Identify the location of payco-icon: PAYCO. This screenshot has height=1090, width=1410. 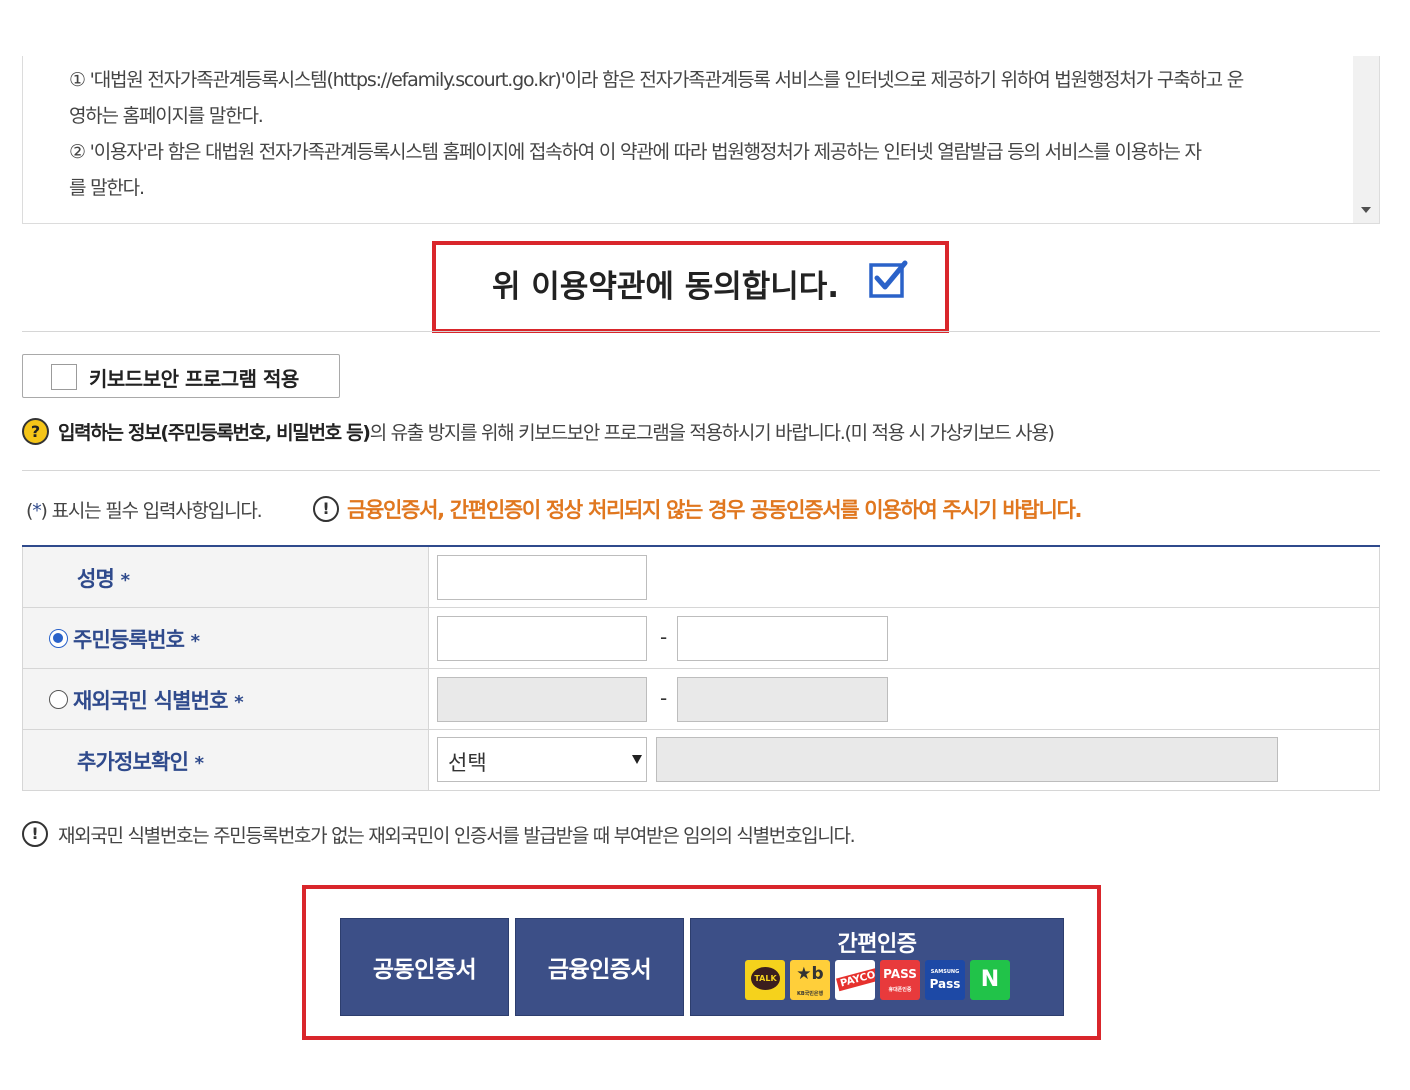
(855, 980).